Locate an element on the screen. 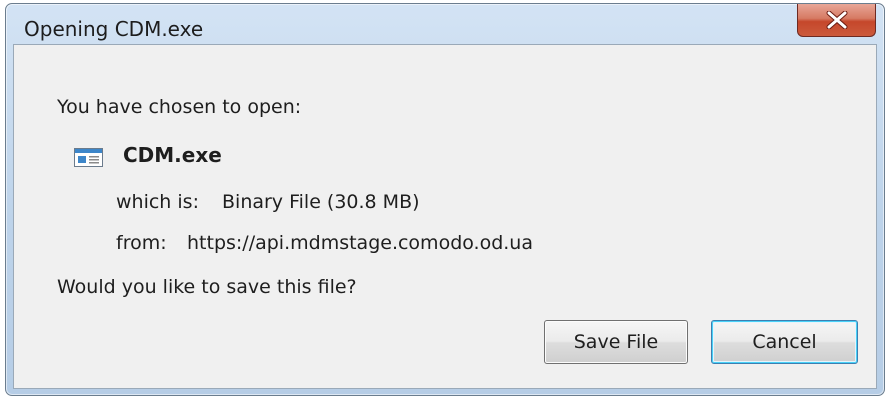 This screenshot has height=399, width=890. close-icon is located at coordinates (837, 20).